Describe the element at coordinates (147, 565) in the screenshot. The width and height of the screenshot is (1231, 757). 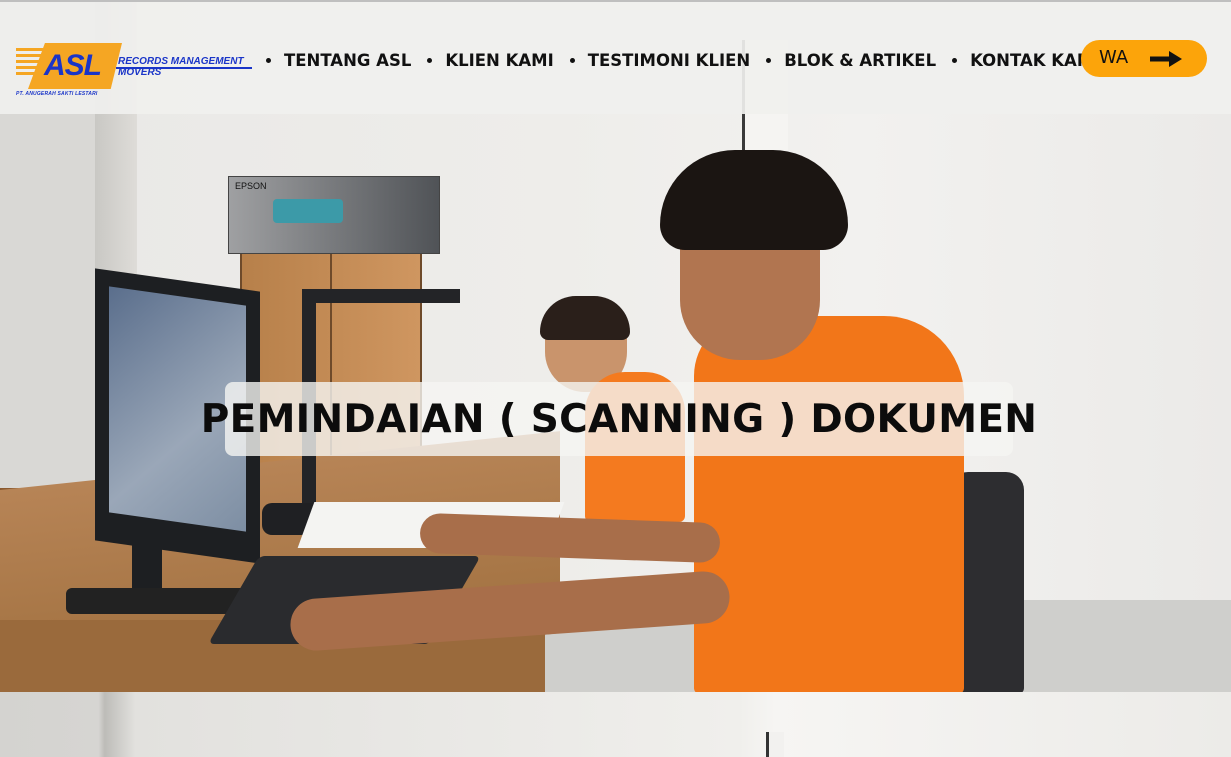
I see `monitor-stand` at that location.